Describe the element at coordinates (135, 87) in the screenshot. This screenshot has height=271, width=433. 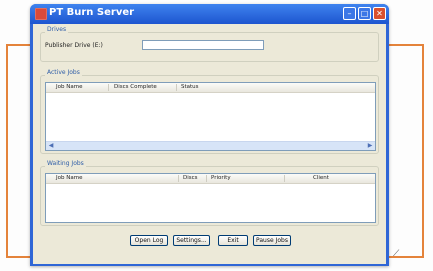
I see `column-header-discs-complete: Discs Complete` at that location.